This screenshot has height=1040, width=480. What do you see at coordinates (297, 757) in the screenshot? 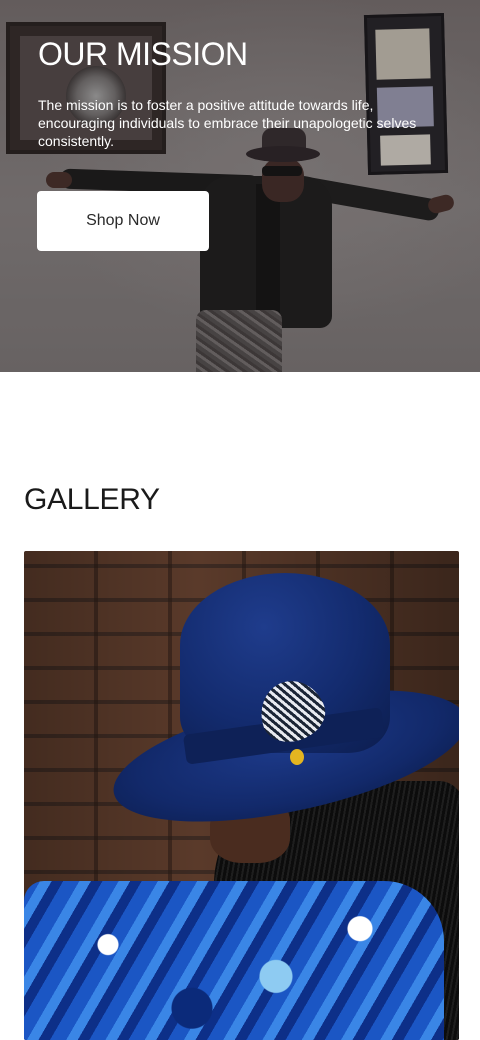
I see `hat-pin` at bounding box center [297, 757].